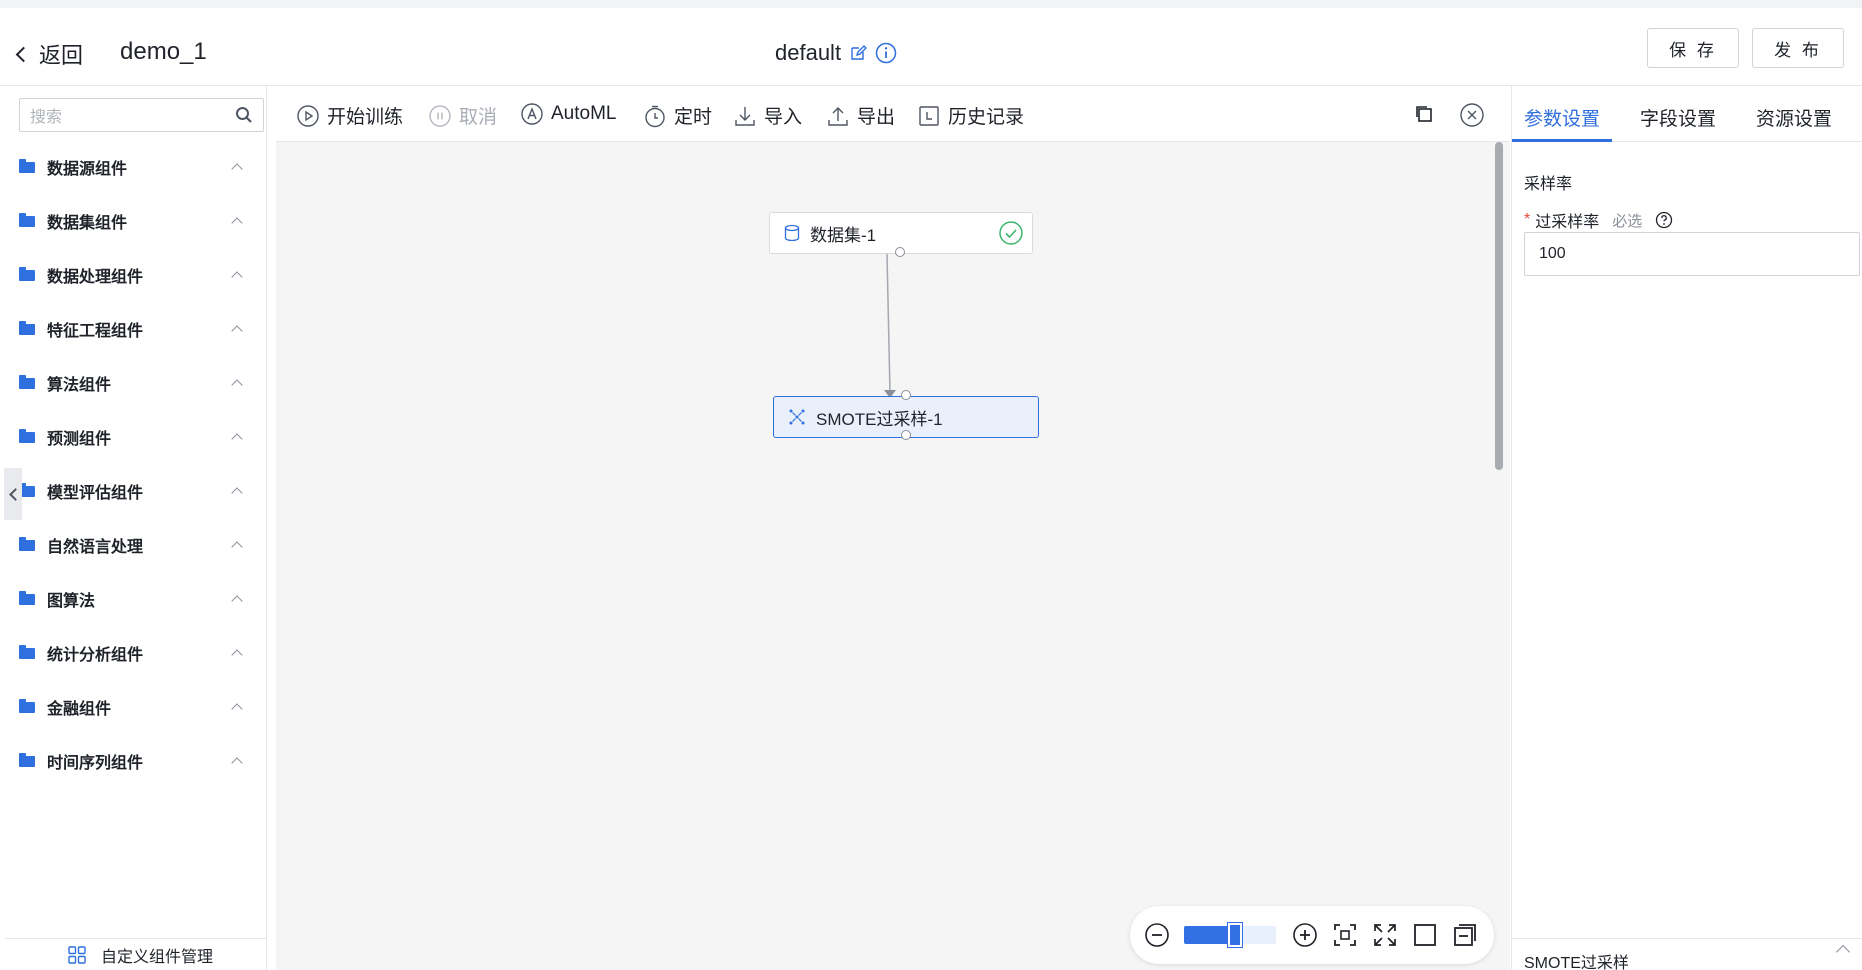 This screenshot has height=970, width=1862. What do you see at coordinates (1562, 117) in the screenshot?
I see `tab-parameters: 参数设置` at bounding box center [1562, 117].